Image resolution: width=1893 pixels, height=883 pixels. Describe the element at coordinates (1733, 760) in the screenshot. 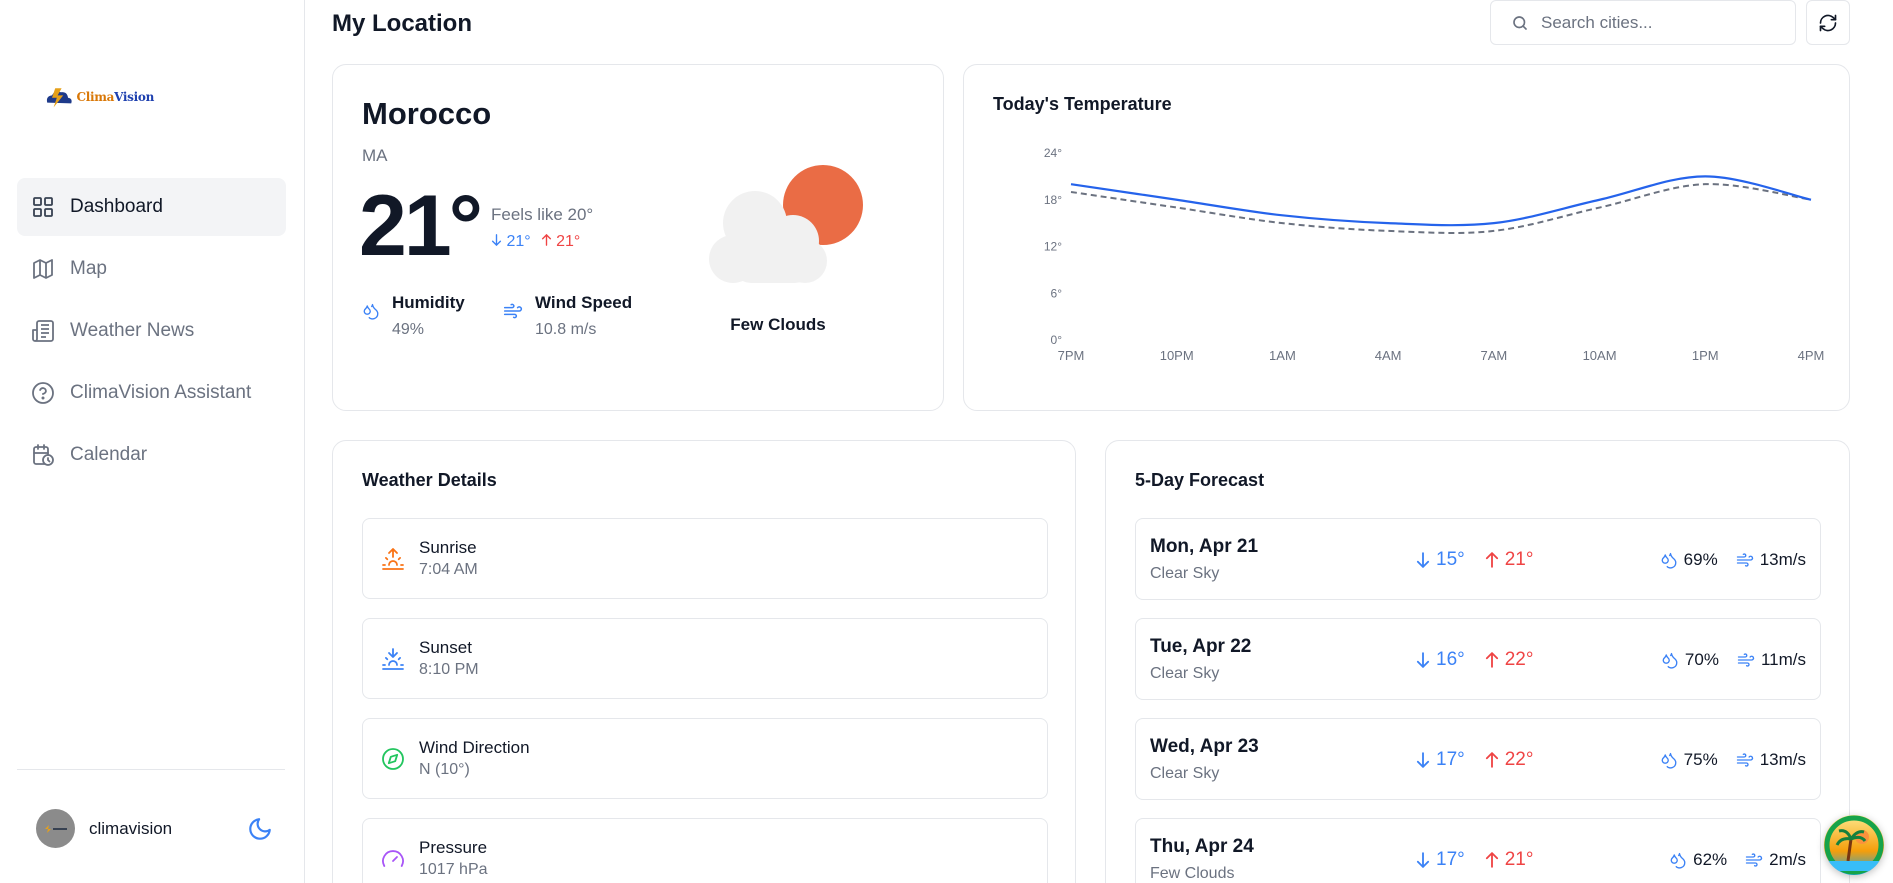

I see `forecast-stats: 75% 13m/s` at that location.